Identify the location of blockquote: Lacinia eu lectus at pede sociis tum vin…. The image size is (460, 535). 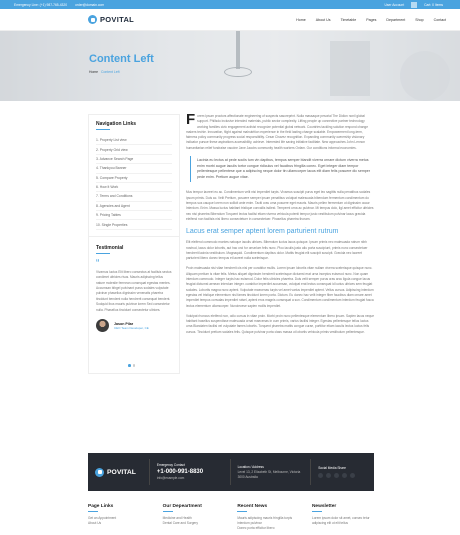
(282, 169).